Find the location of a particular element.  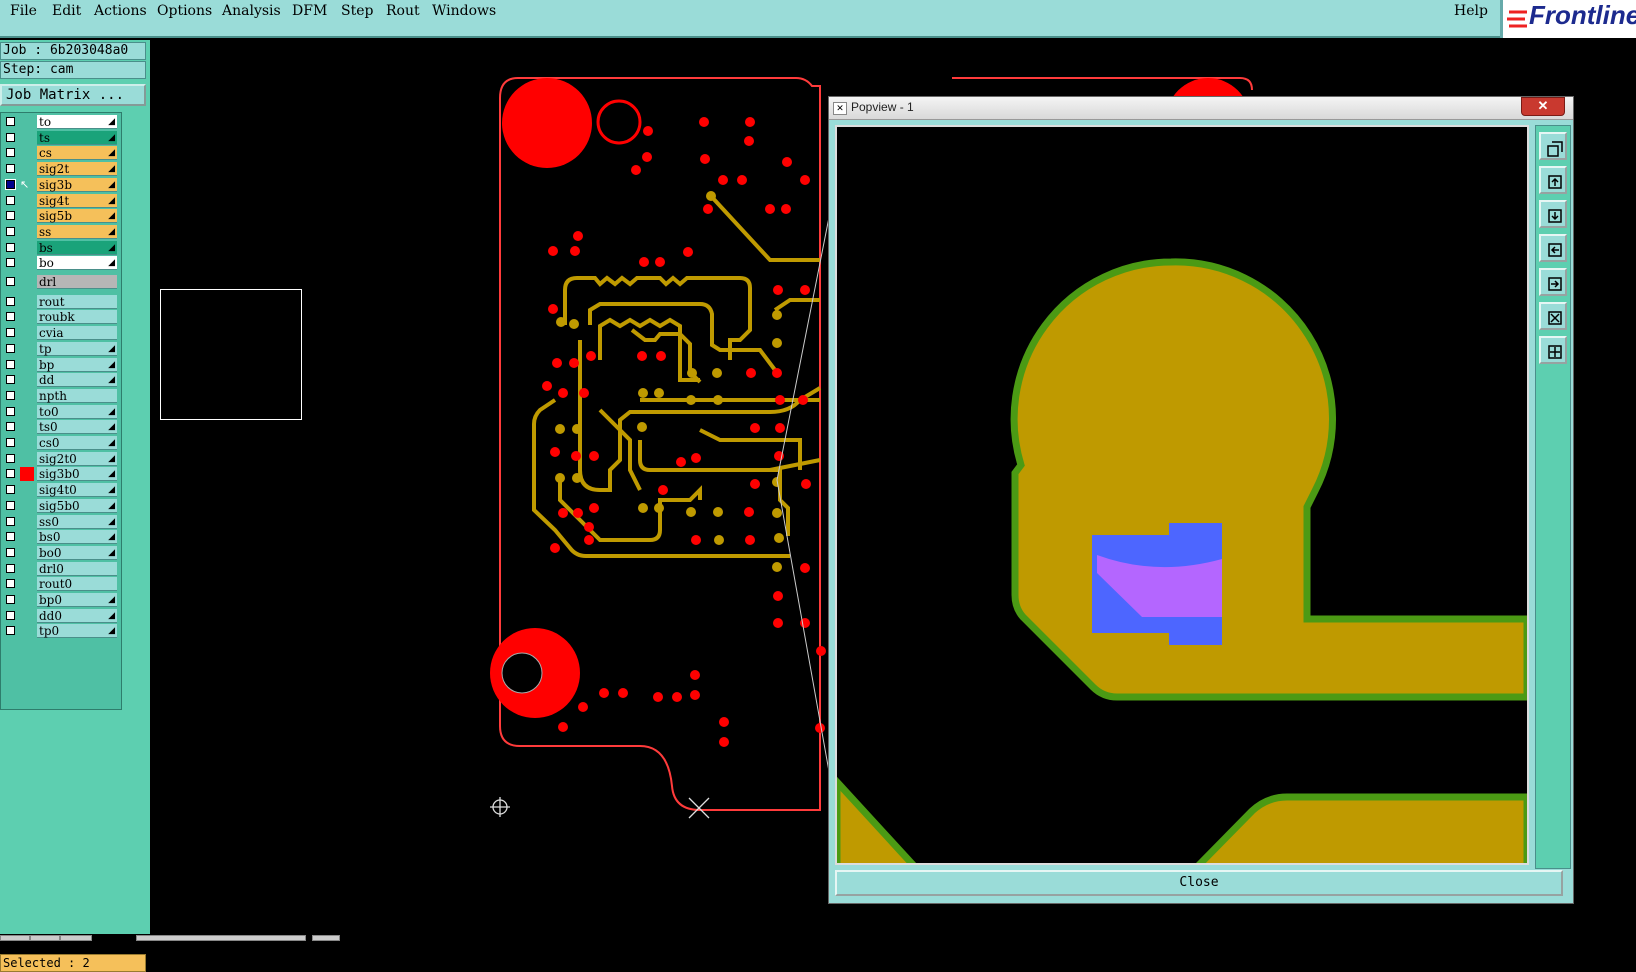

page-left-icon is located at coordinates (1553, 248).